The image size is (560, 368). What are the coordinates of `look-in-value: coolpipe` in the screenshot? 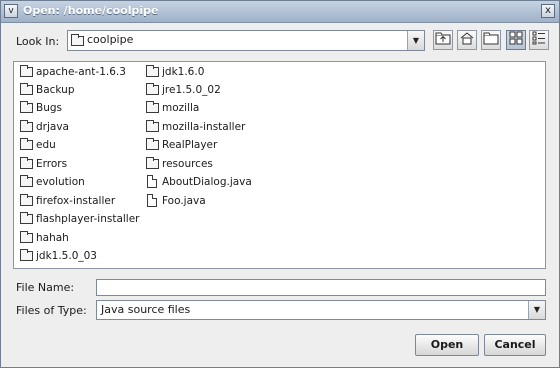 It's located at (110, 39).